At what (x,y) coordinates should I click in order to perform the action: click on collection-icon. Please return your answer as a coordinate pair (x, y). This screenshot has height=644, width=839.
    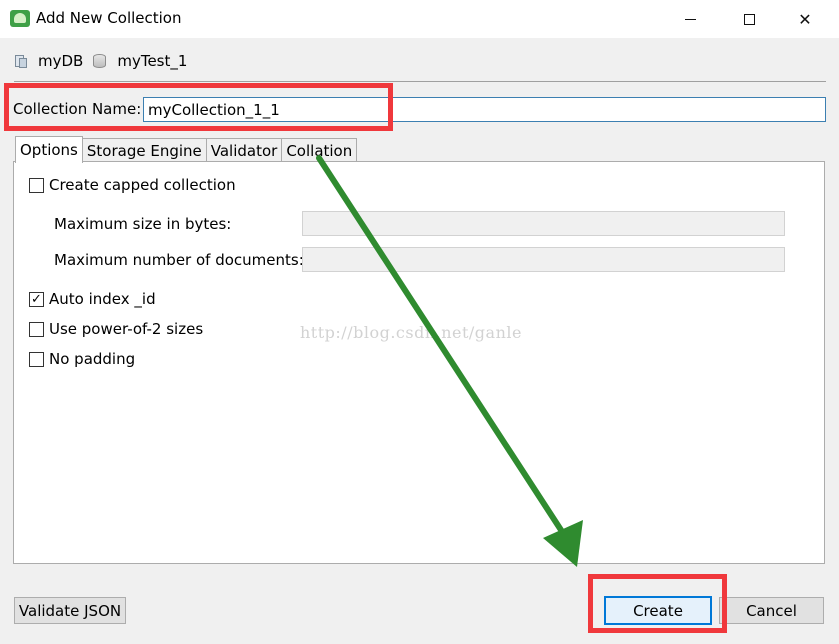
    Looking at the image, I should click on (100, 61).